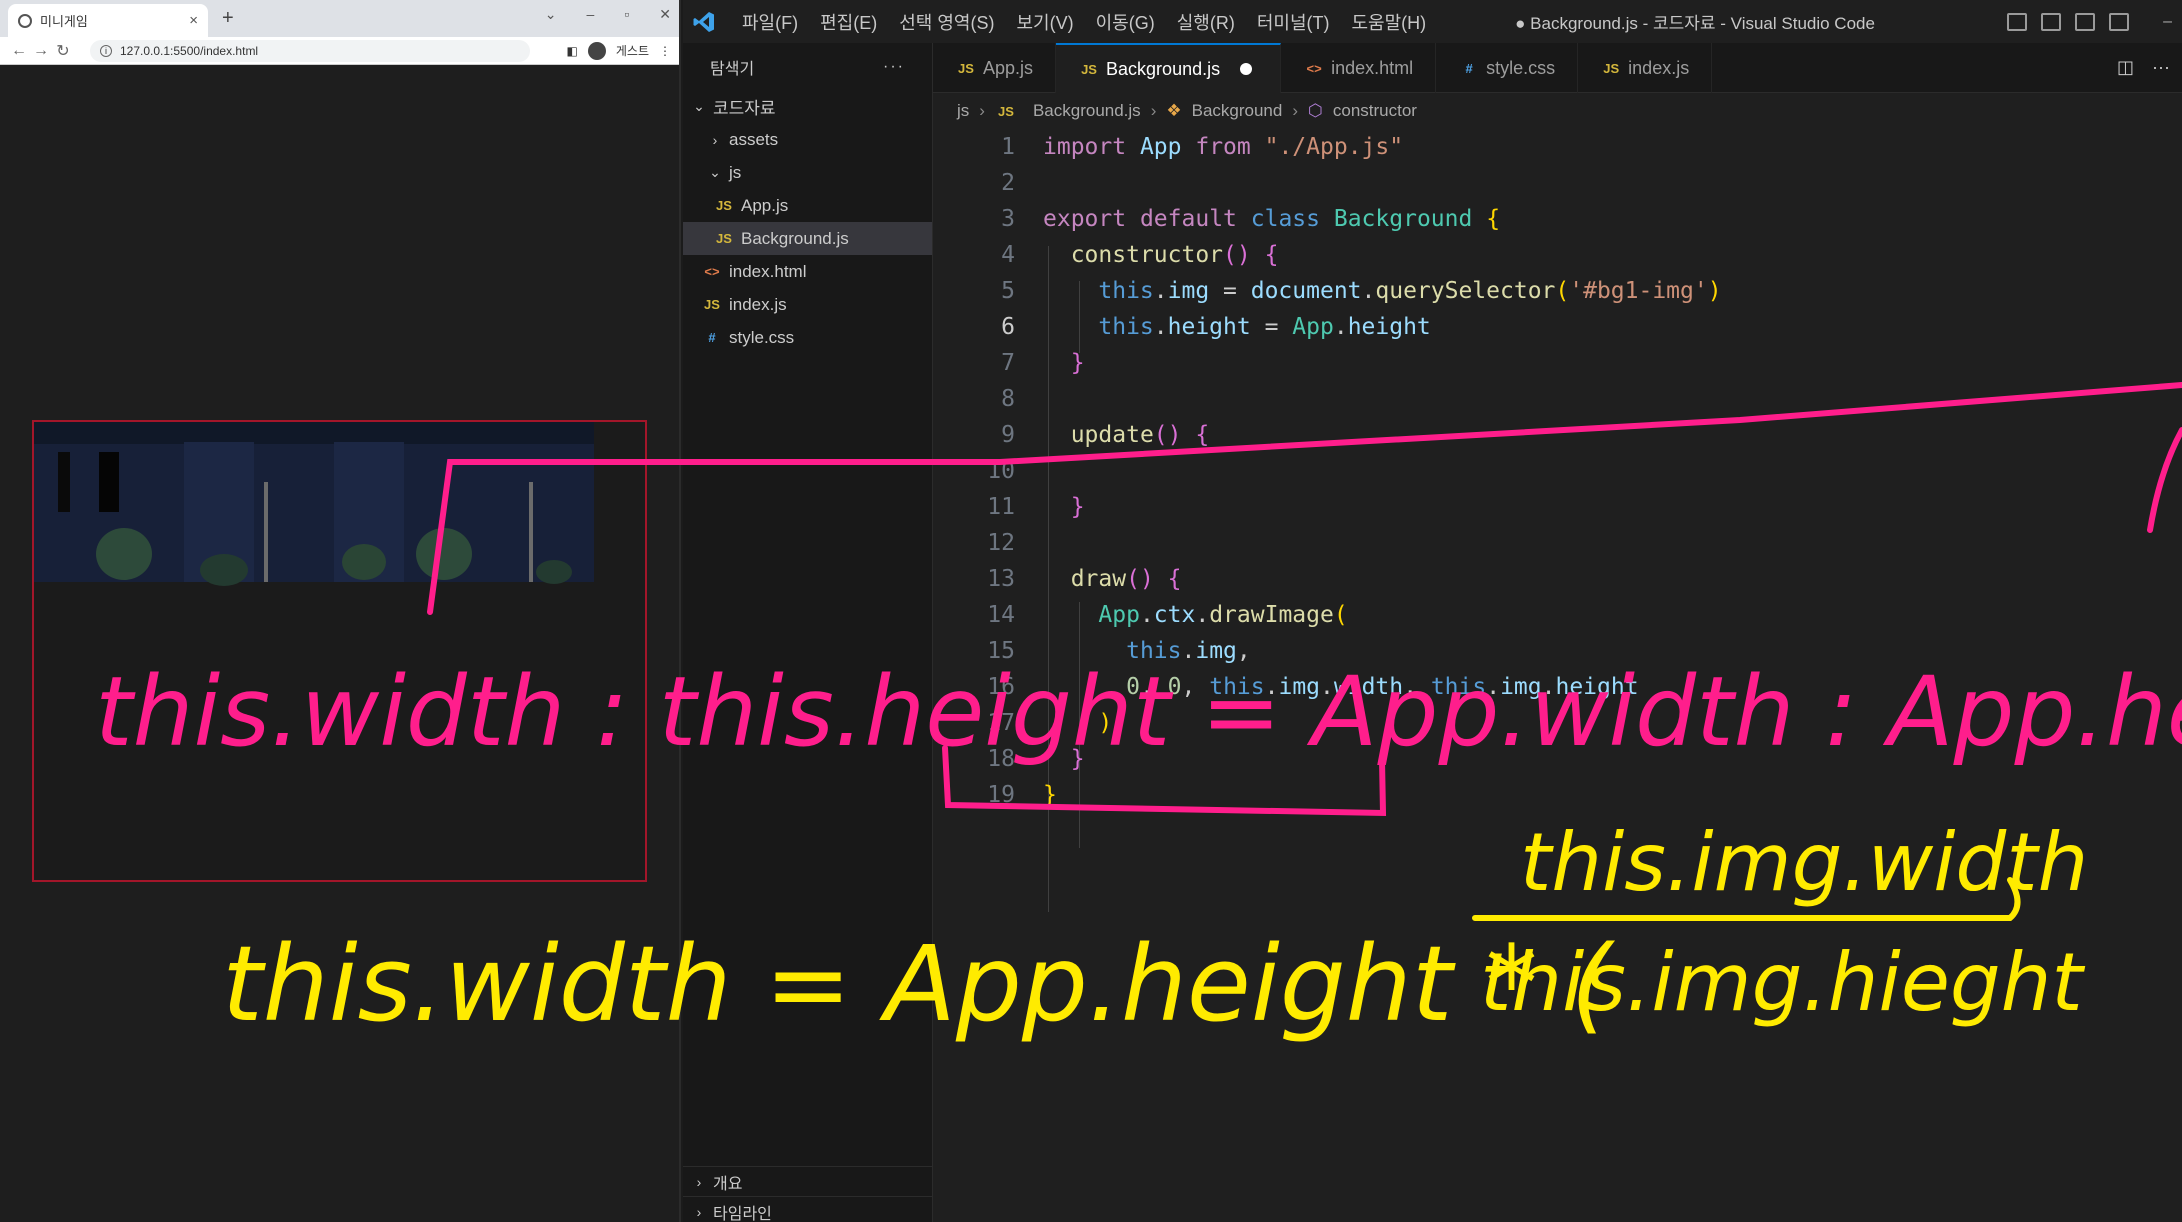  I want to click on tab-stylecss: # style.css, so click(1507, 68).